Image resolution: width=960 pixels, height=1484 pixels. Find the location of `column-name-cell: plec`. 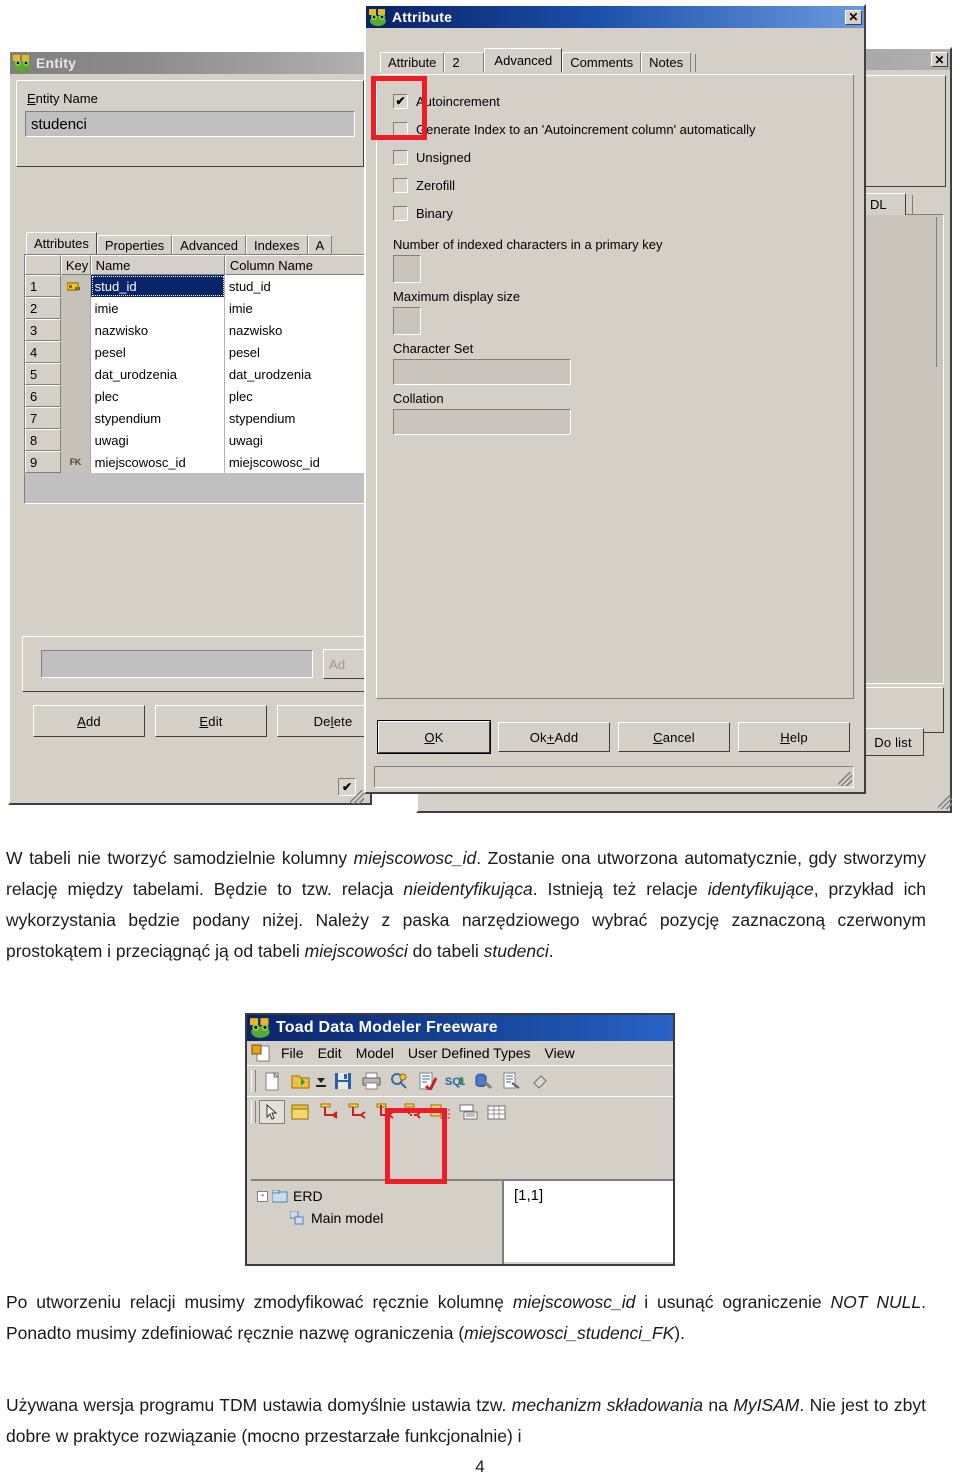

column-name-cell: plec is located at coordinates (296, 396).